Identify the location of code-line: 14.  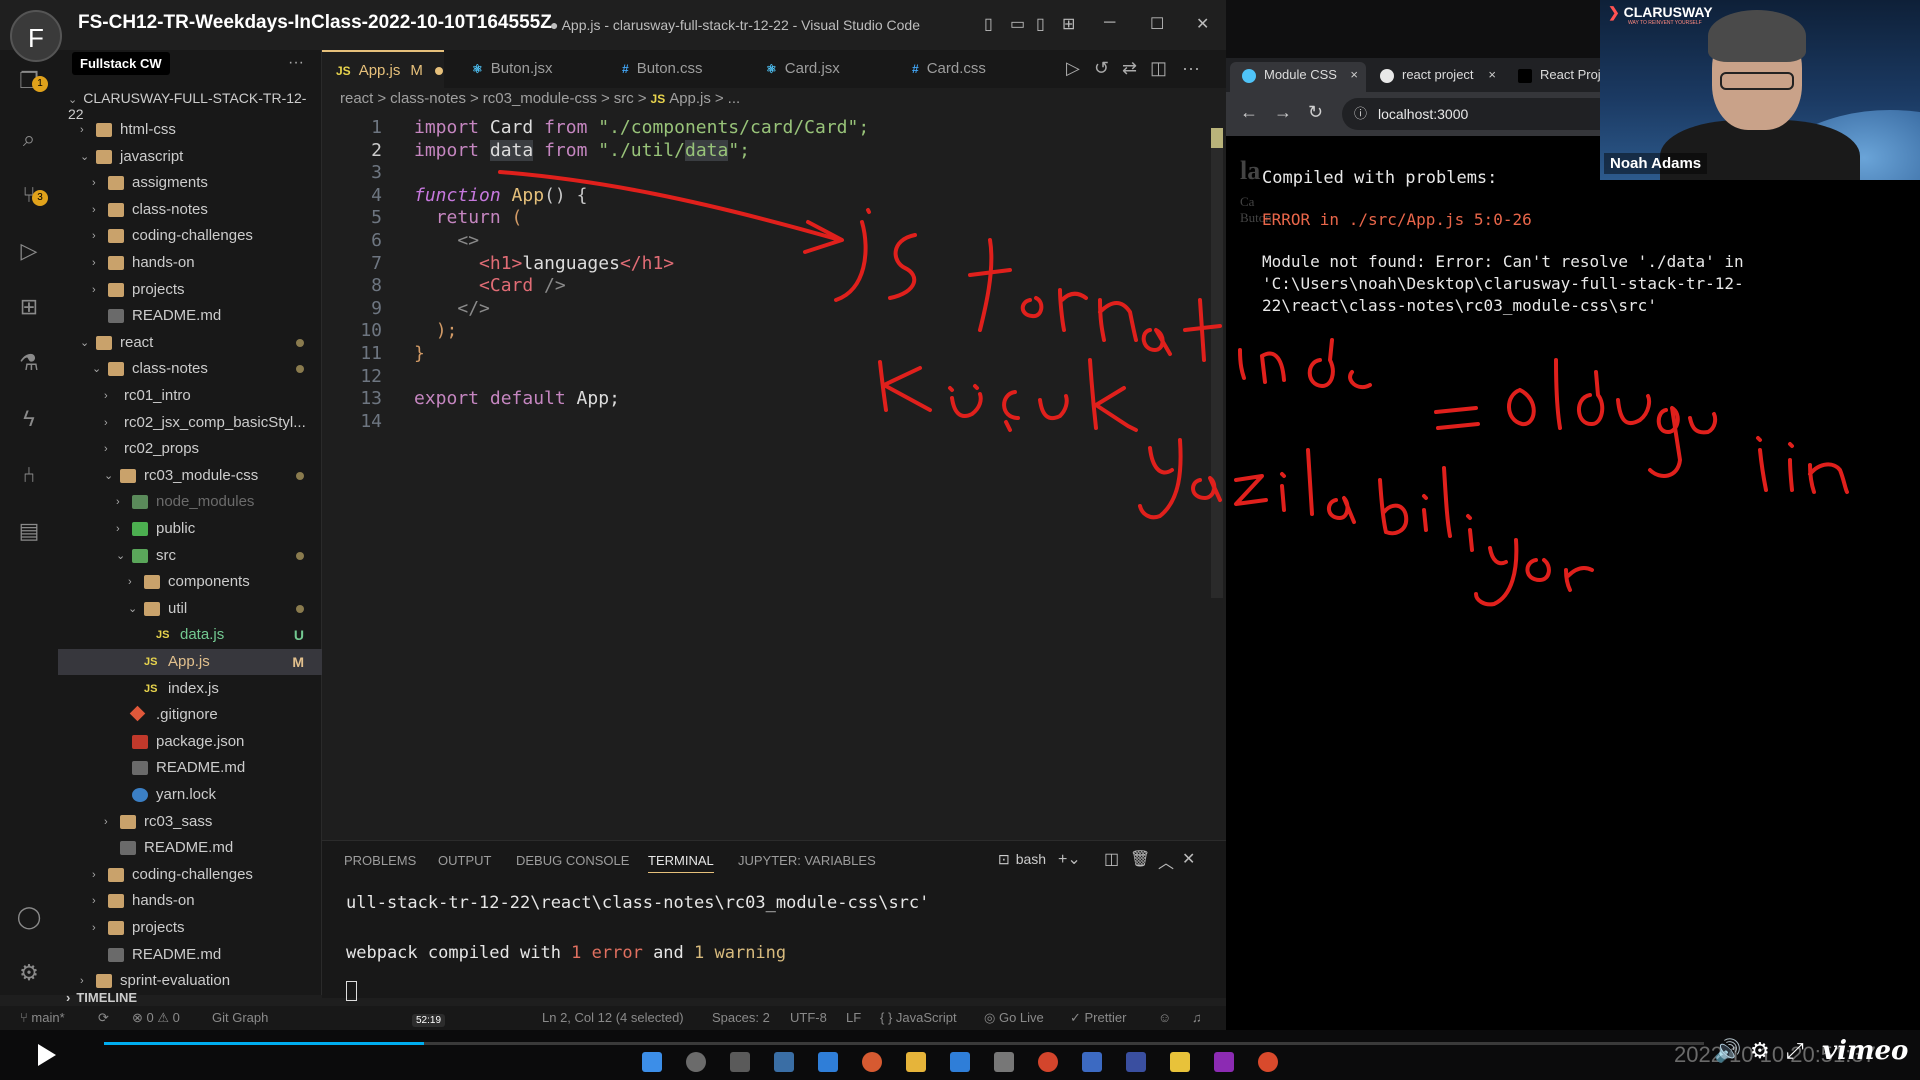
(762, 421).